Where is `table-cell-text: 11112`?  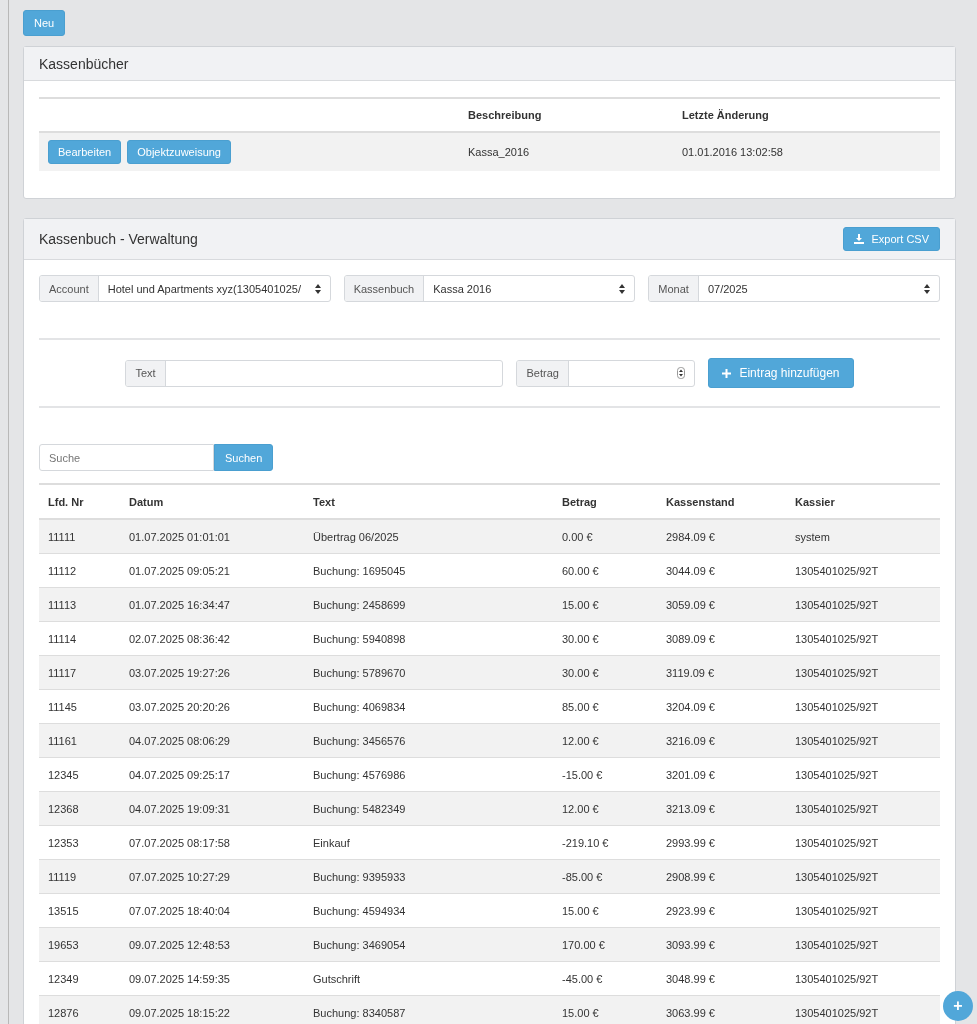 table-cell-text: 11112 is located at coordinates (62, 570).